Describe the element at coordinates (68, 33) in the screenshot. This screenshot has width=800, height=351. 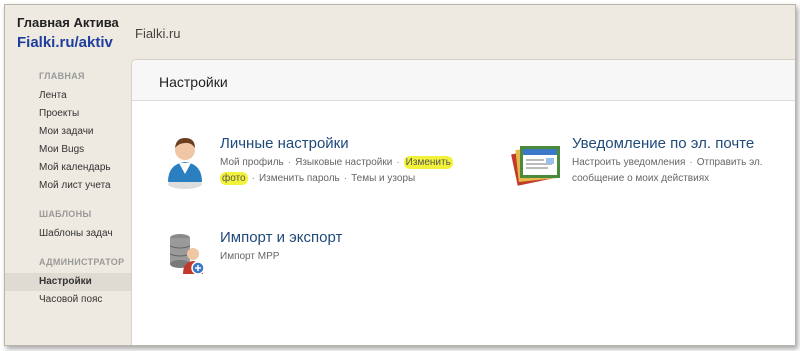
I see `brand: Главная Актива Fialki.ru/aktiv` at that location.